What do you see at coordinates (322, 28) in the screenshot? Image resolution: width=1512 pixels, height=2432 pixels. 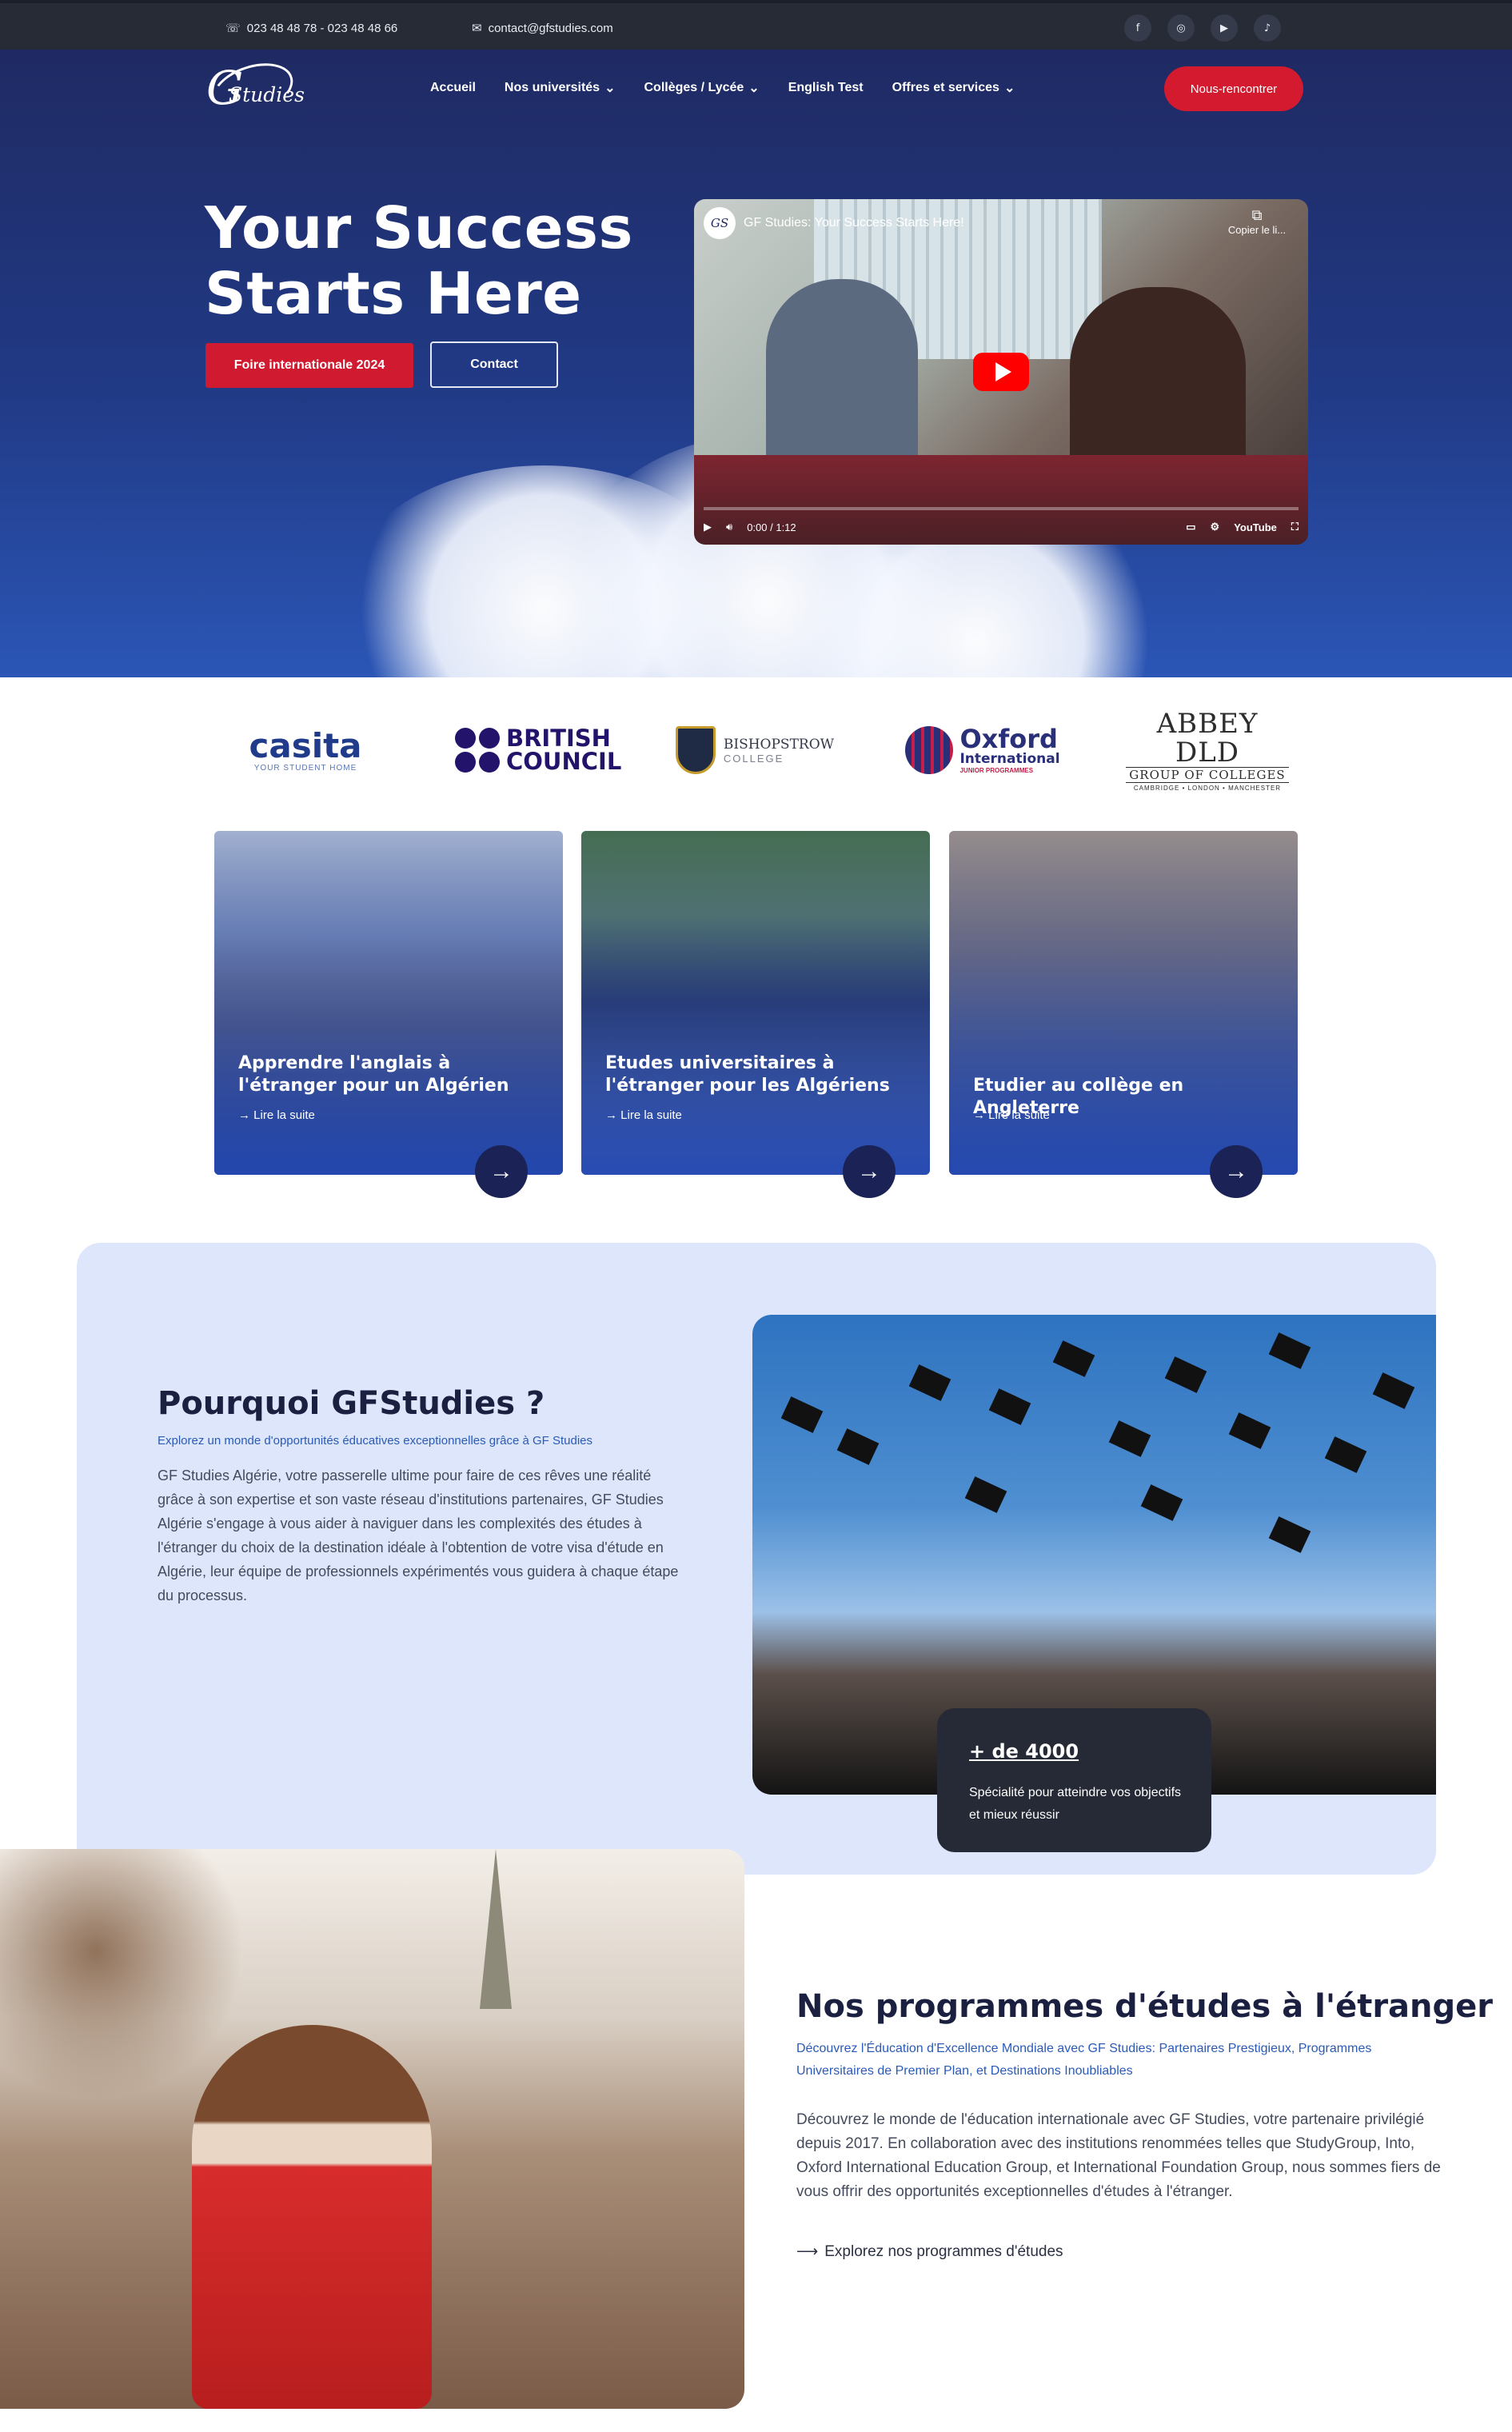 I see `phone-number: 023 48 48 78 - 023 48 48 66` at bounding box center [322, 28].